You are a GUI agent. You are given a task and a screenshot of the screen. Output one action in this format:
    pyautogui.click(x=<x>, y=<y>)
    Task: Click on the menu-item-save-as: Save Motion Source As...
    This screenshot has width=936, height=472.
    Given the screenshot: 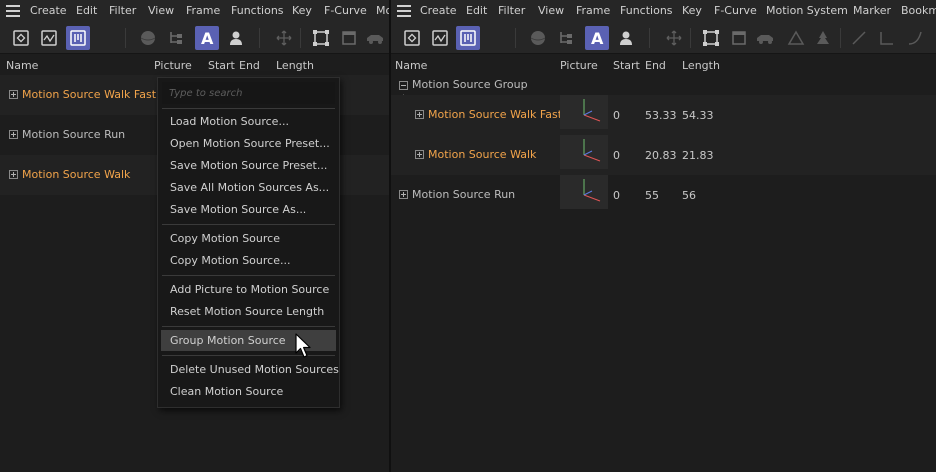 What is the action you would take?
    pyautogui.click(x=248, y=209)
    